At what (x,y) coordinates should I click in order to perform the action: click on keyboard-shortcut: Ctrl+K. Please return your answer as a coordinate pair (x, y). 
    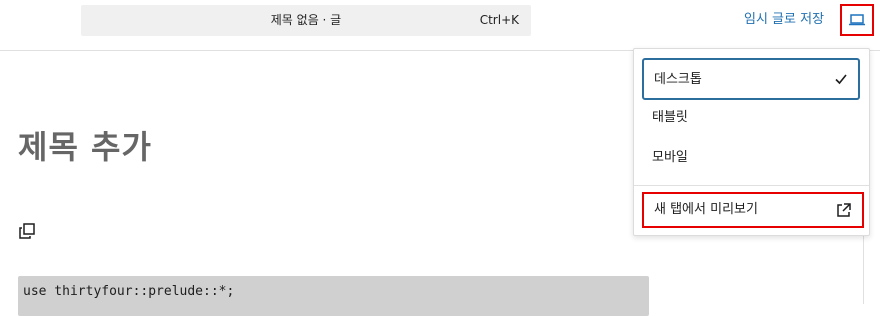
    Looking at the image, I should click on (499, 20).